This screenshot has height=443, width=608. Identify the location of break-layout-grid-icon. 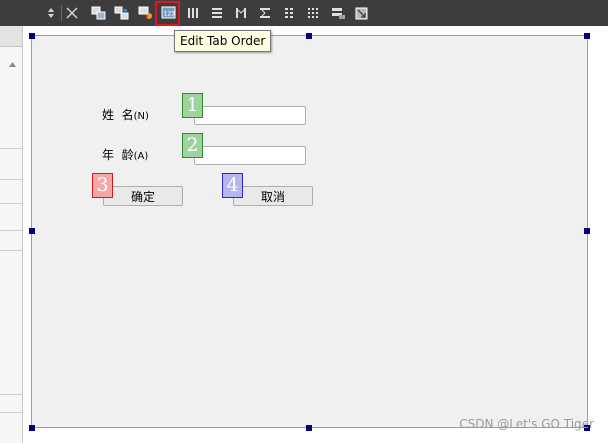
(338, 13).